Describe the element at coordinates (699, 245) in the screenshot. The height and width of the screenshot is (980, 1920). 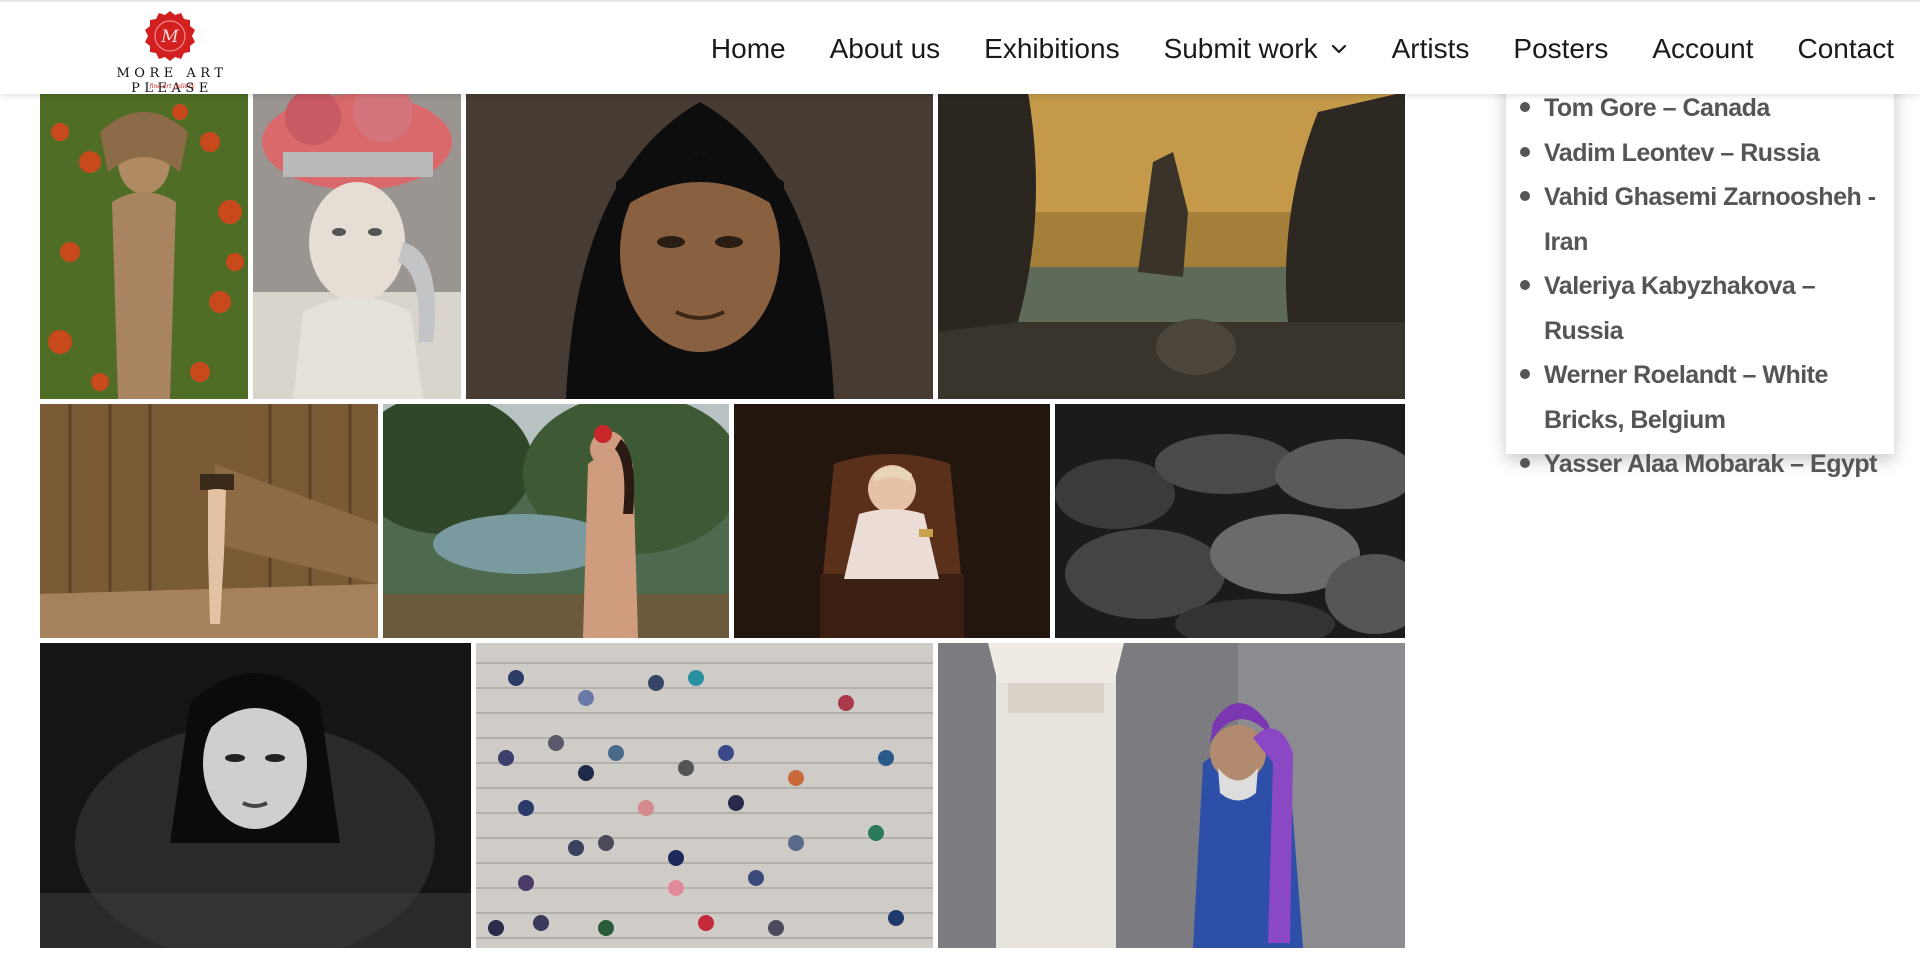
I see `artwork-elderly-woman-portrait` at that location.